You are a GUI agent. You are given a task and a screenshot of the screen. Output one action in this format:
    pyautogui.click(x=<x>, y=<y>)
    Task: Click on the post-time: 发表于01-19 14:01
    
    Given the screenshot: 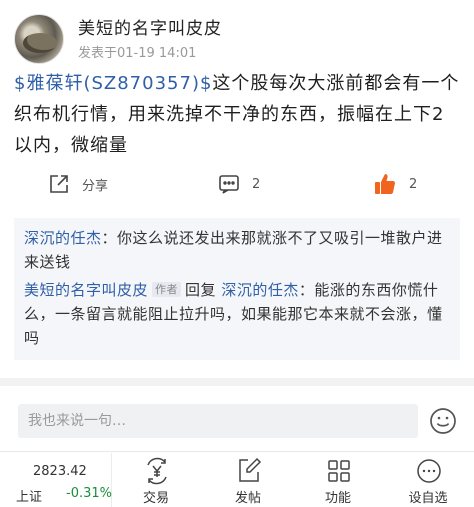 What is the action you would take?
    pyautogui.click(x=137, y=53)
    